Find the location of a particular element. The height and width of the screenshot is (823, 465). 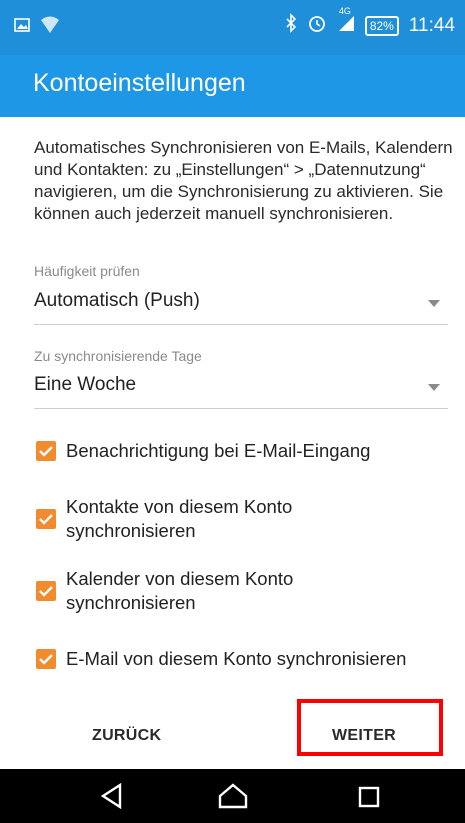

network-type: 4G is located at coordinates (344, 11).